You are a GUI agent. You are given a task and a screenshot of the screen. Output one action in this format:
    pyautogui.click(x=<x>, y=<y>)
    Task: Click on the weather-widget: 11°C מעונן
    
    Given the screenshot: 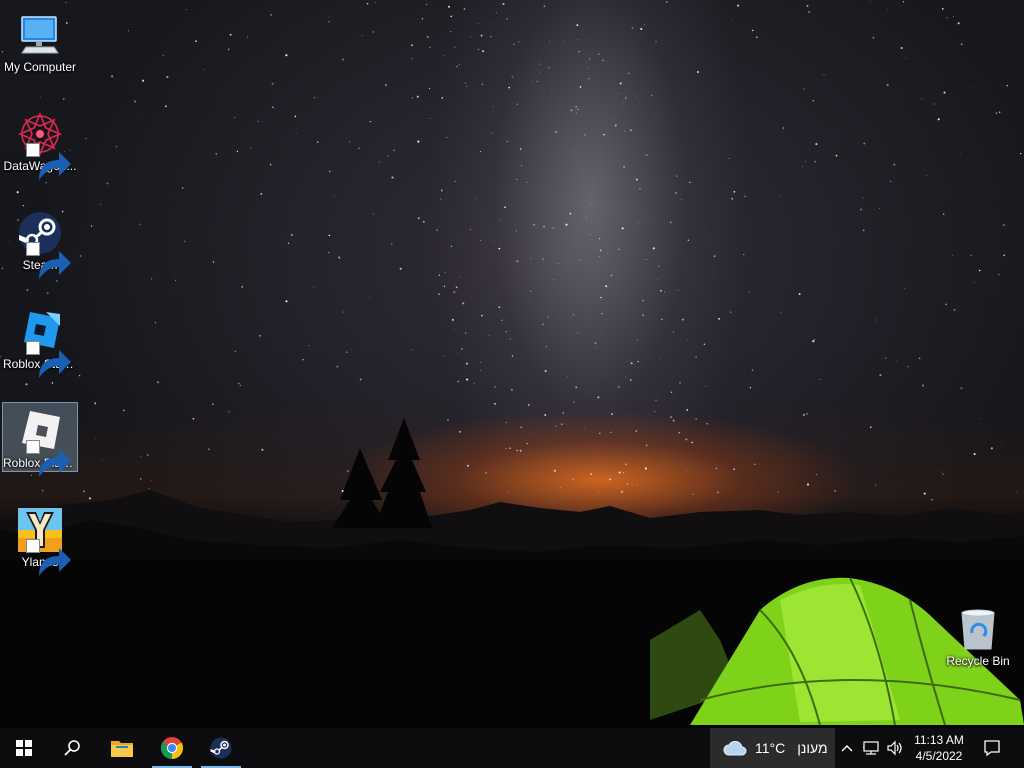 What is the action you would take?
    pyautogui.click(x=772, y=748)
    